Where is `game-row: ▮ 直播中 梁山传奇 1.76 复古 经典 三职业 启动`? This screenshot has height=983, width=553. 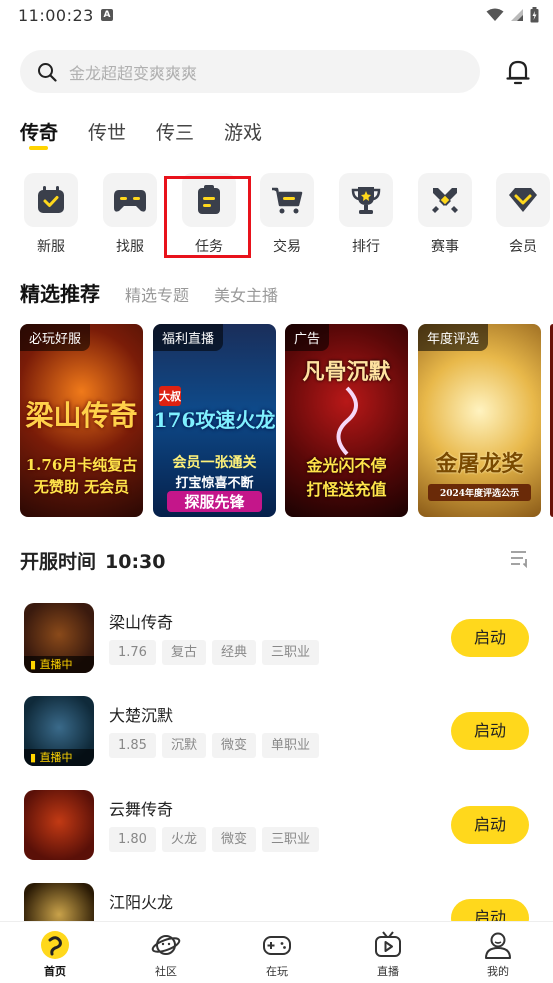
game-row: ▮ 直播中 梁山传奇 1.76 复古 经典 三职业 启动 is located at coordinates (276, 639).